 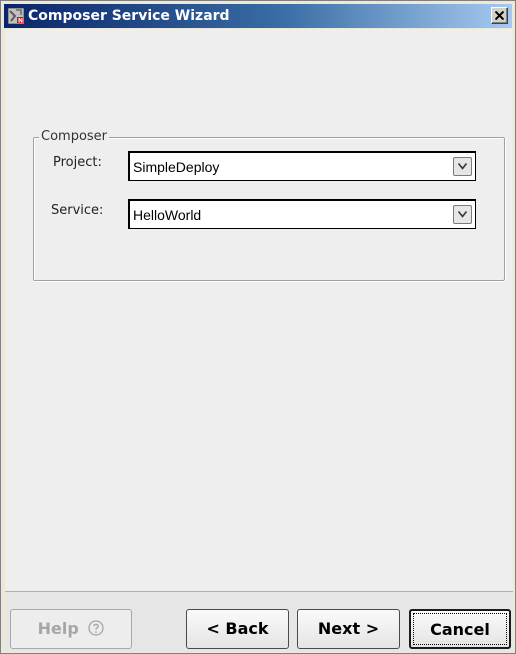 I want to click on button-bar: Help < Back Next > Cancel, so click(x=259, y=621).